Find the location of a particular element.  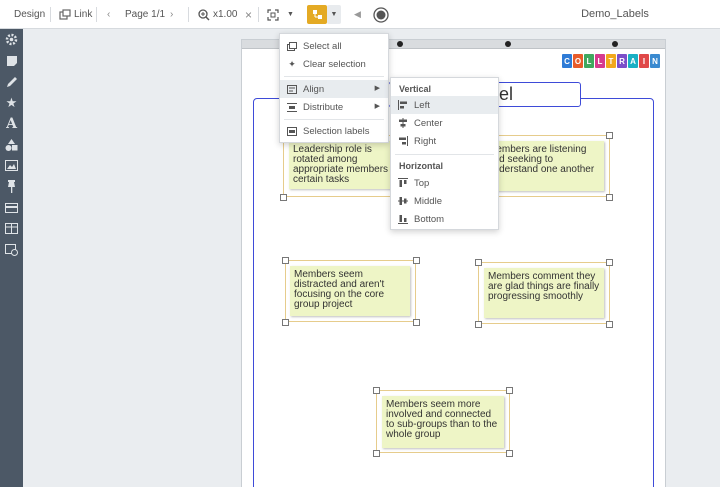

align-left-icon is located at coordinates (403, 105).